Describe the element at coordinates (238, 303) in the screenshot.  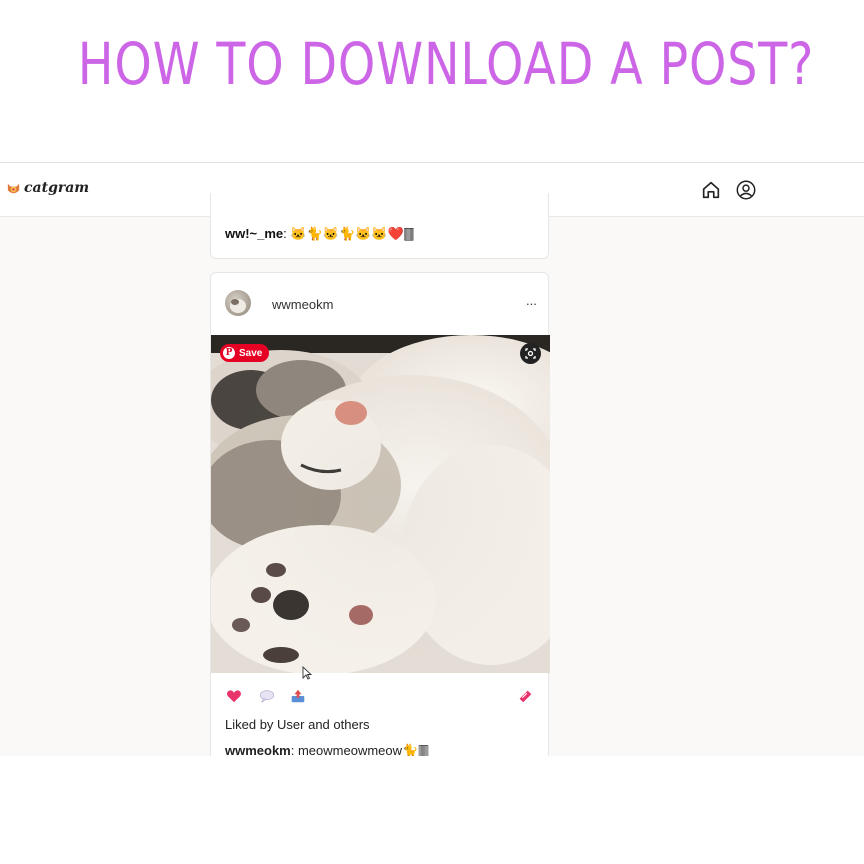
I see `avatar` at that location.